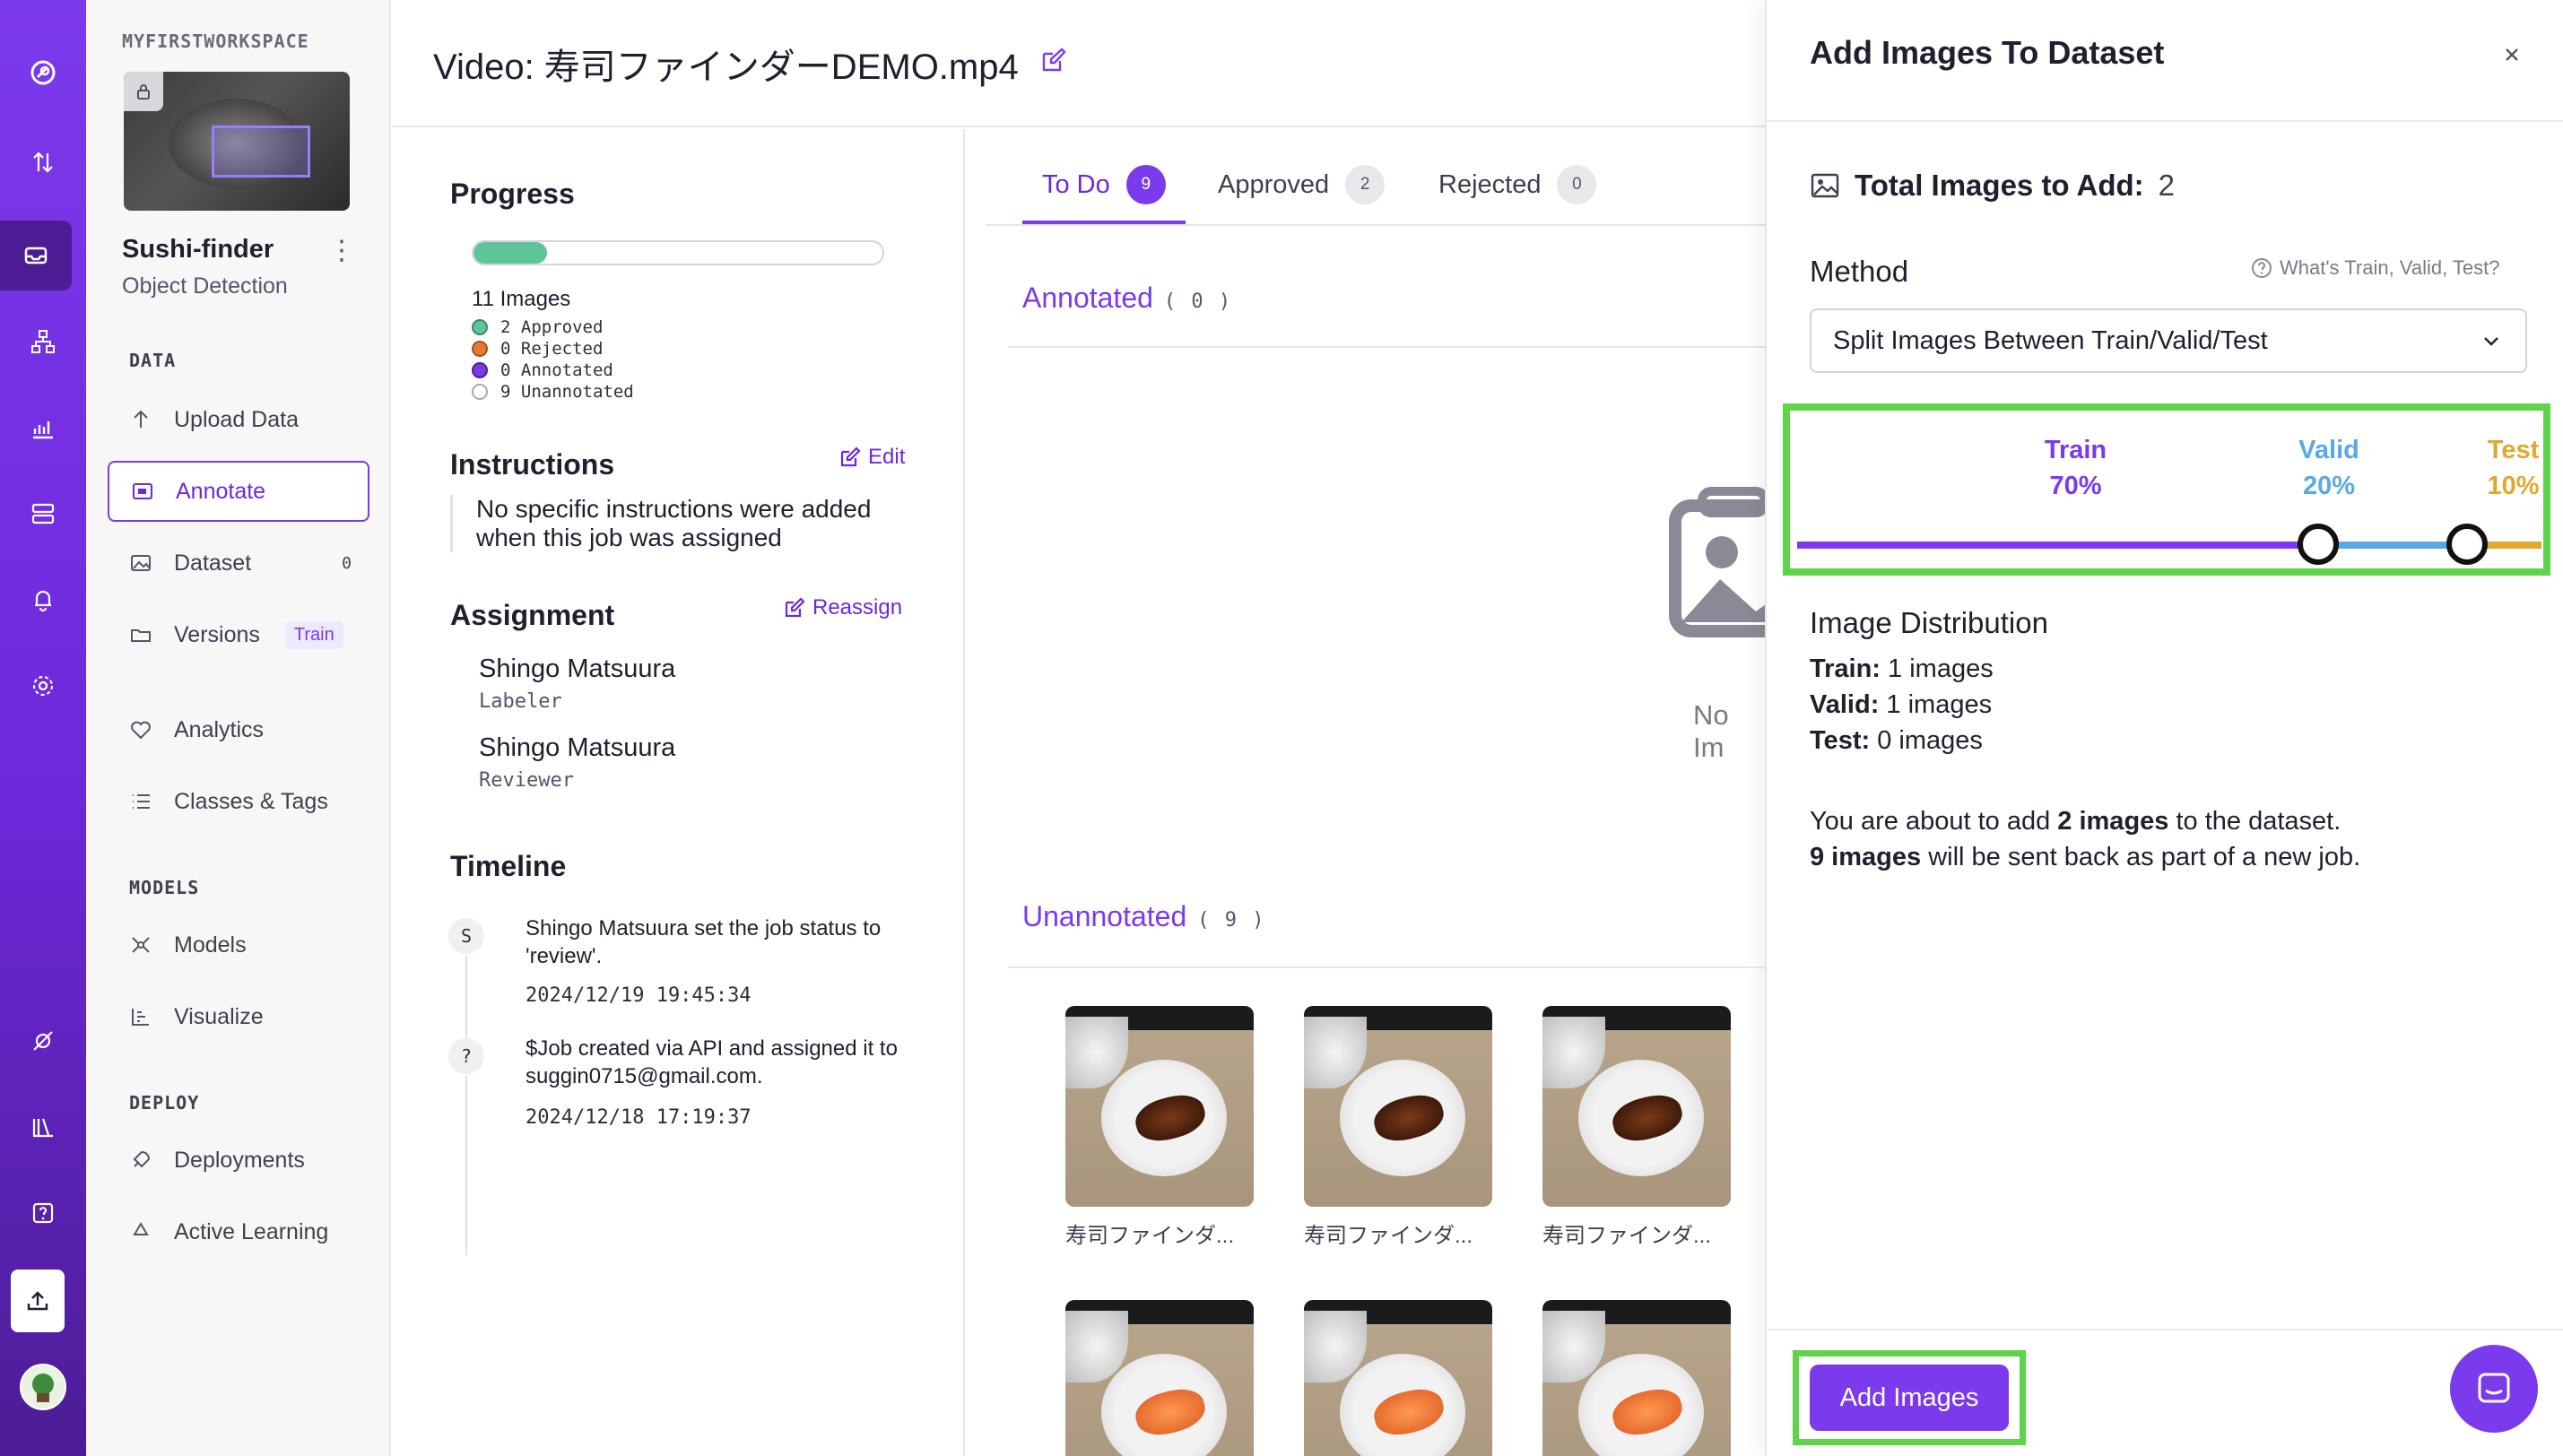 The image size is (2563, 1456). I want to click on tab-approved: Approved 2, so click(1302, 184).